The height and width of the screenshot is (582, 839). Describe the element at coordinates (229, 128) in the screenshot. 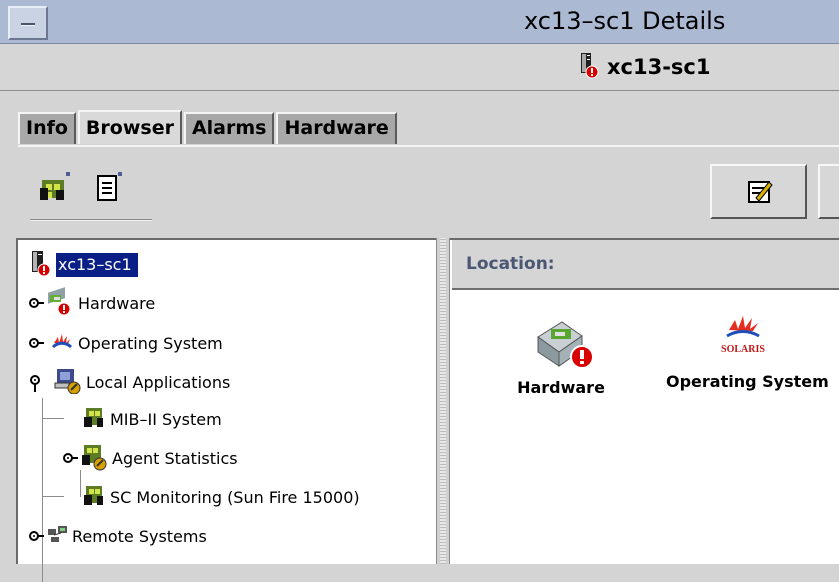

I see `tab-alarms: Alarms` at that location.